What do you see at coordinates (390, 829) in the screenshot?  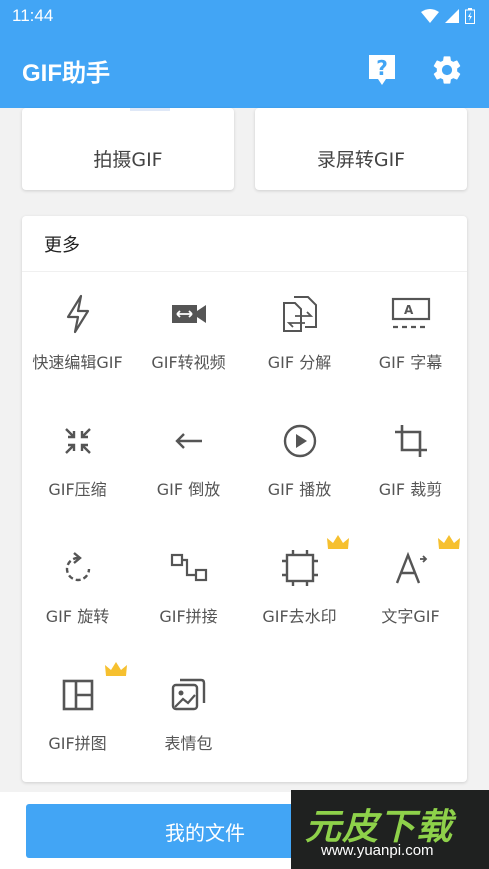 I see `site-watermark: 元皮下载 www.yuanpi.com` at bounding box center [390, 829].